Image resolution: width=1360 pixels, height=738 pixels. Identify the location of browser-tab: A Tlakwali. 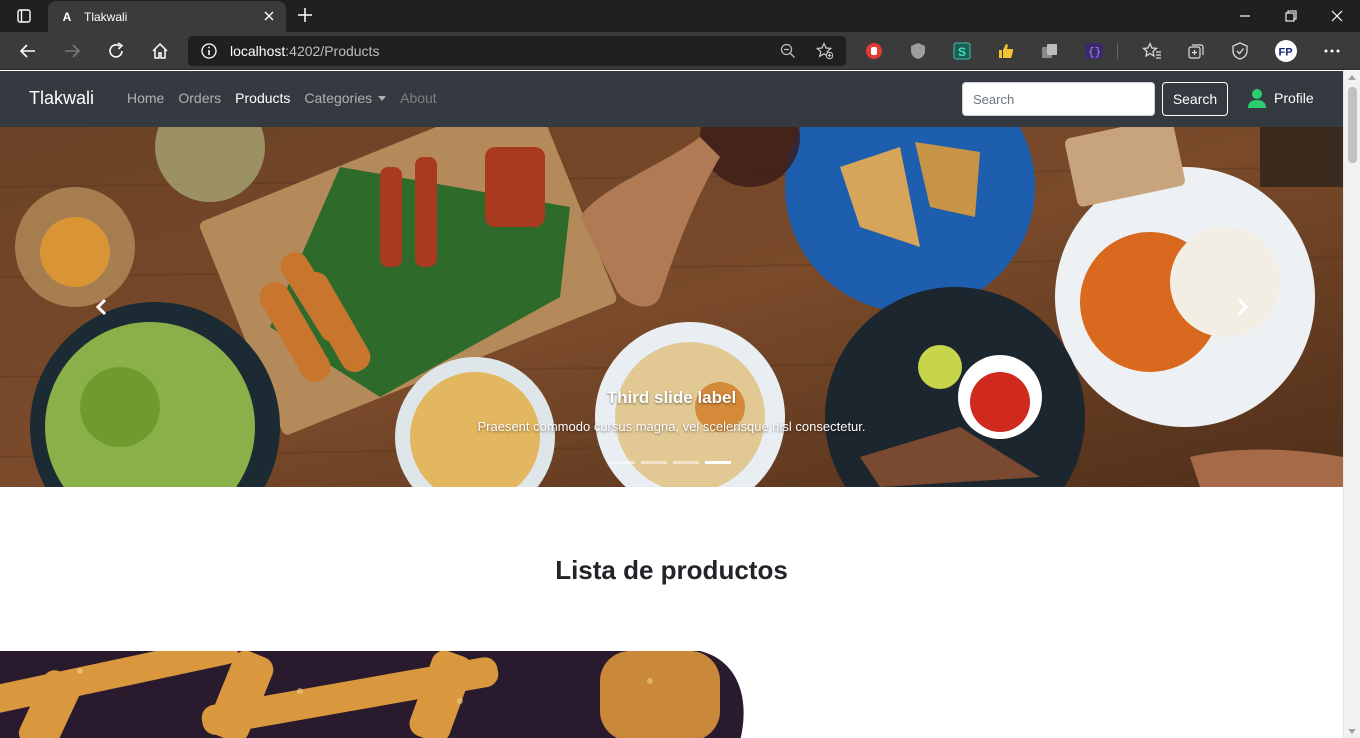
(167, 16).